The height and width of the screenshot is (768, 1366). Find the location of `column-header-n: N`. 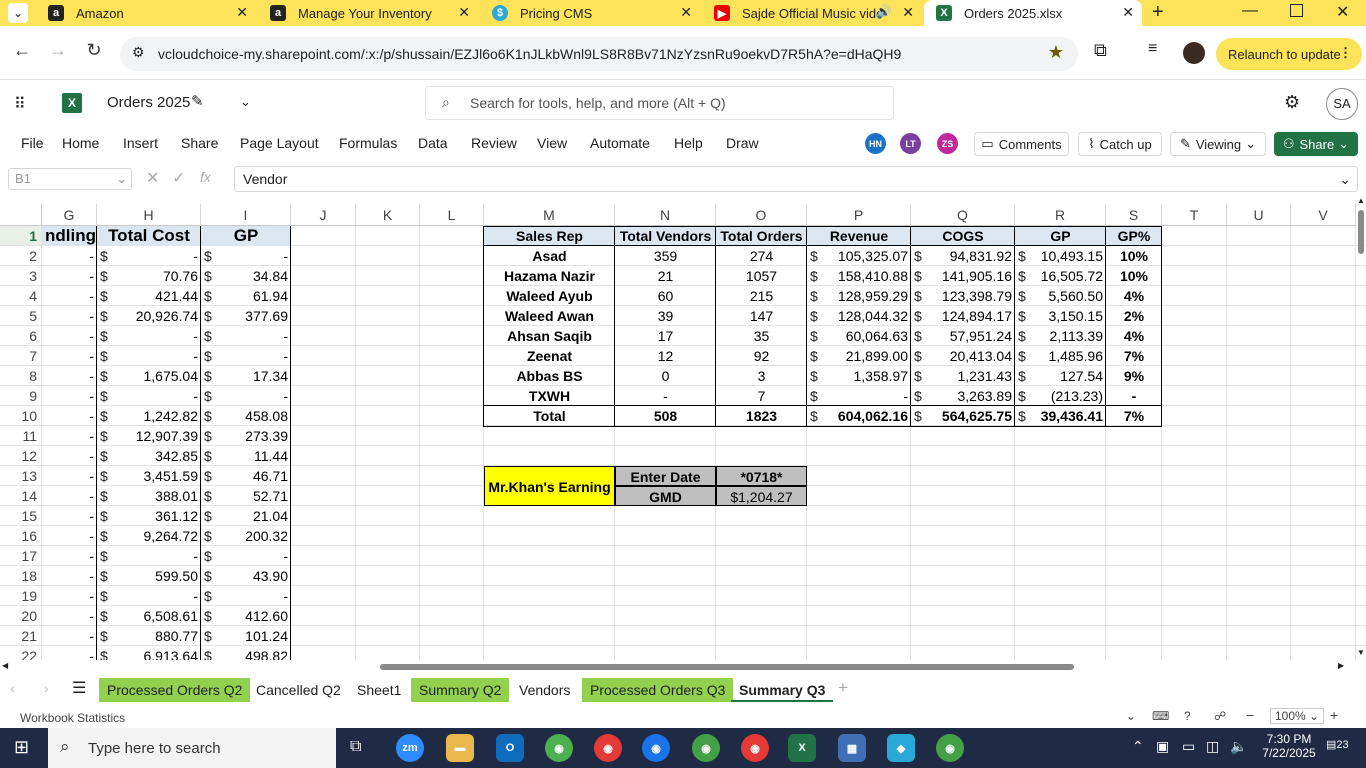

column-header-n: N is located at coordinates (665, 215).